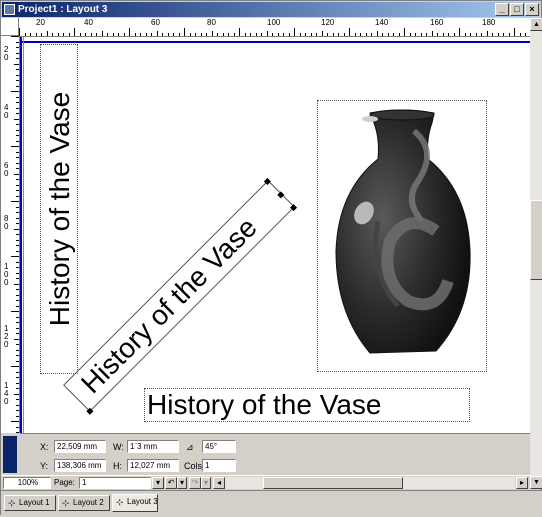  Describe the element at coordinates (135, 503) in the screenshot. I see `tab-layout-3: ⊹ Layout 3` at that location.